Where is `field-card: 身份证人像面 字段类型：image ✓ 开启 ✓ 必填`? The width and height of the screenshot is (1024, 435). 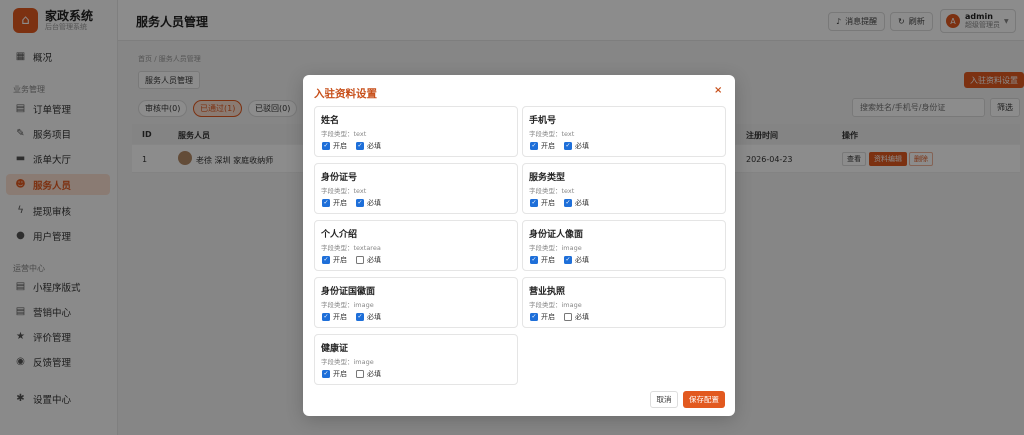 field-card: 身份证人像面 字段类型：image ✓ 开启 ✓ 必填 is located at coordinates (624, 245).